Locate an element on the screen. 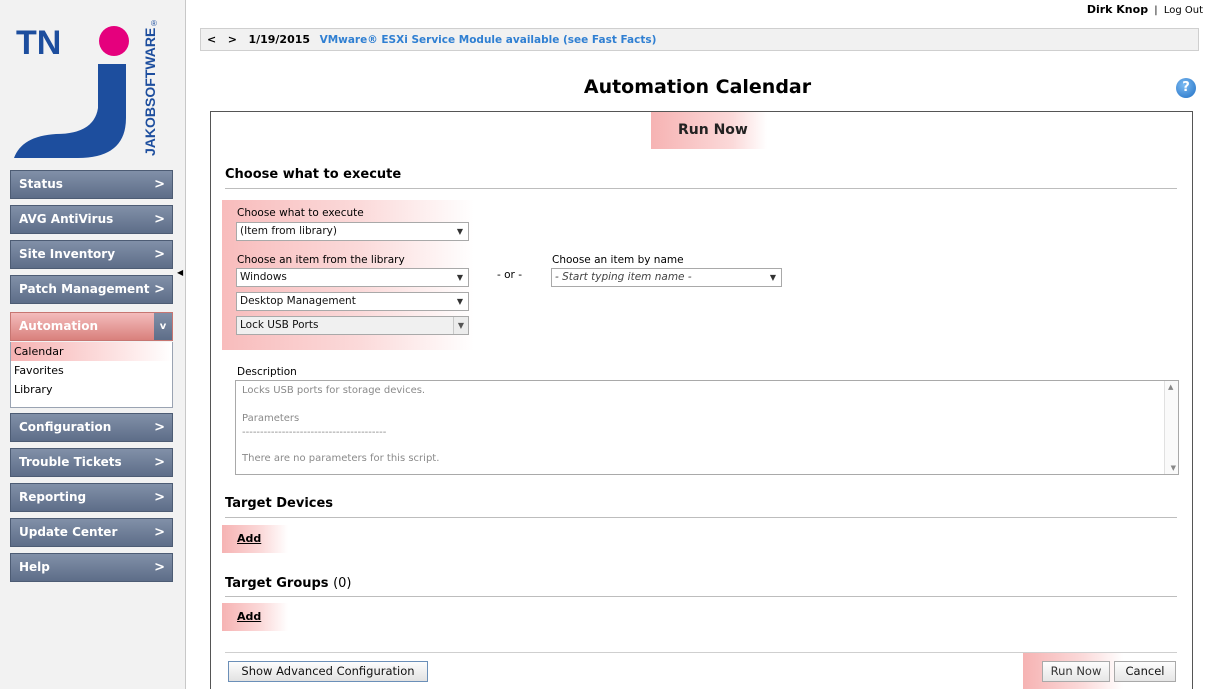 The width and height of the screenshot is (1209, 689). prev-news-icon: < is located at coordinates (211, 39).